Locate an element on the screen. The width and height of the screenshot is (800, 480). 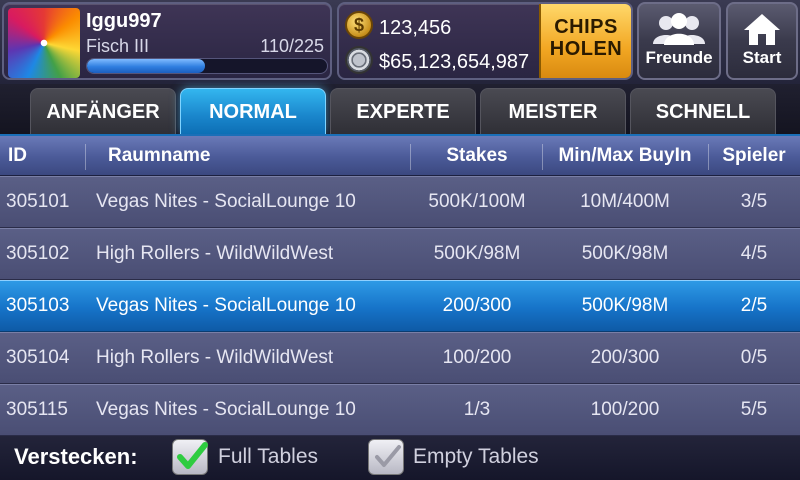
tab-normal: NORMAL is located at coordinates (253, 111).